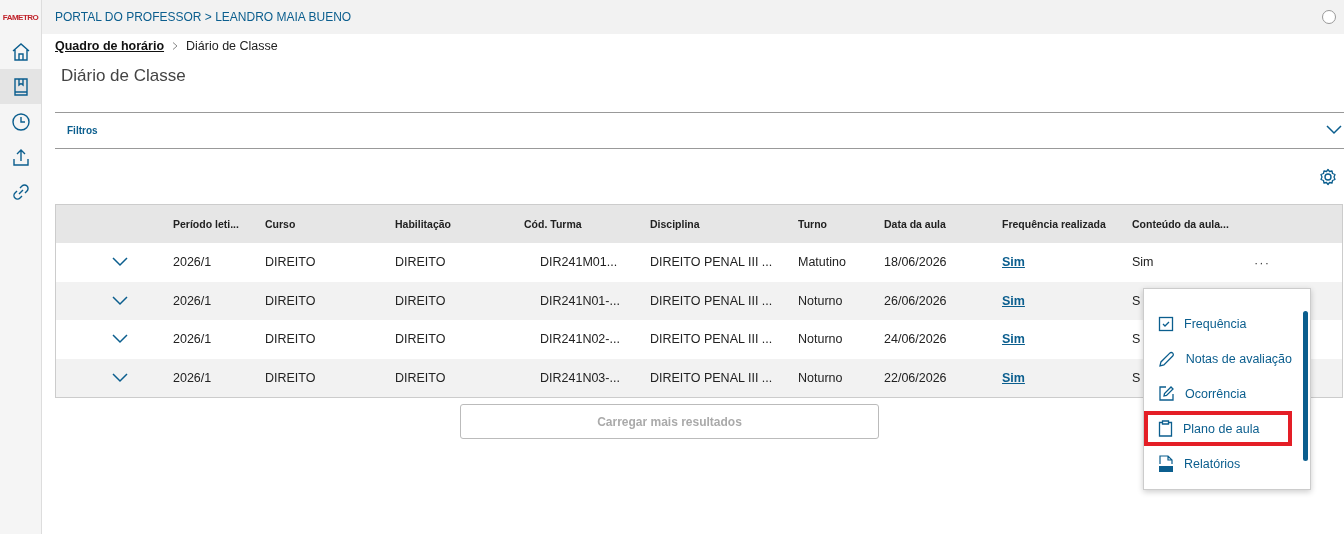 The height and width of the screenshot is (534, 1344). What do you see at coordinates (916, 262) in the screenshot?
I see `table-cell-text: 18/06/2026` at bounding box center [916, 262].